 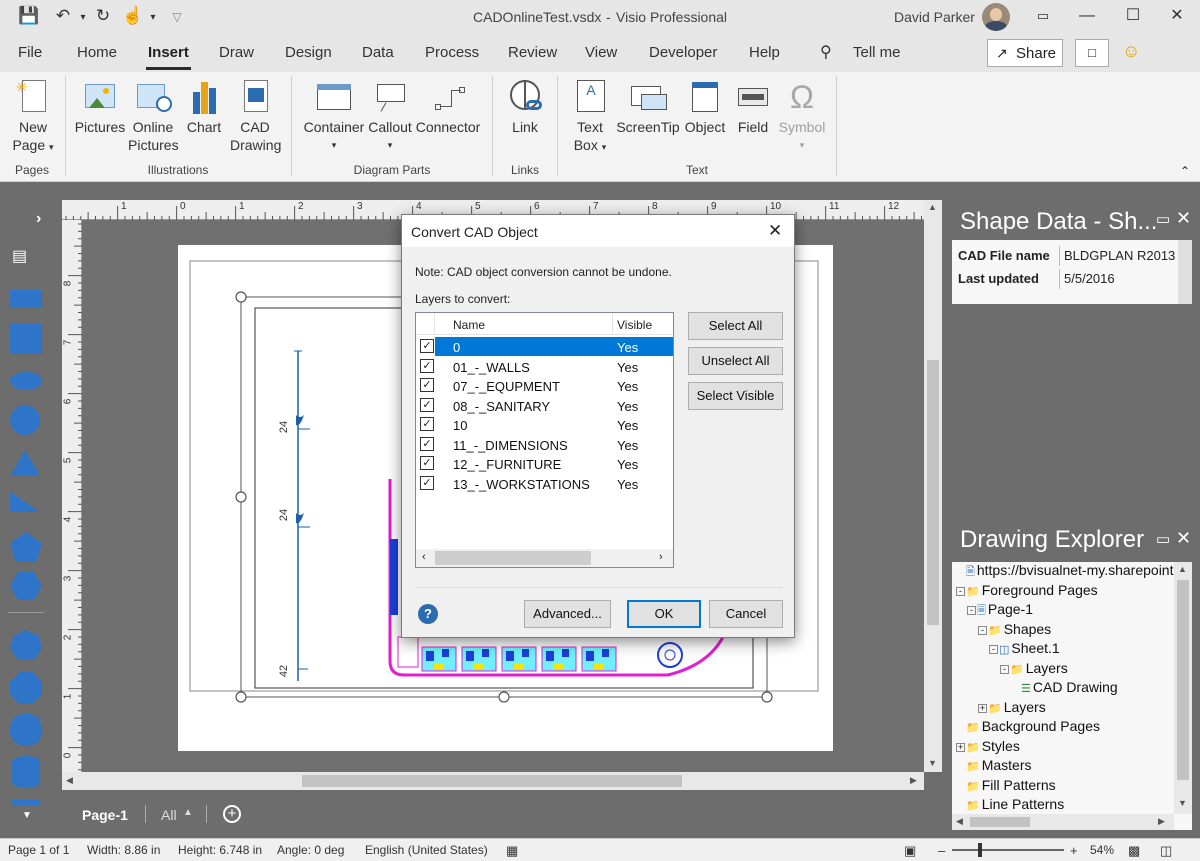 What do you see at coordinates (83, 17) in the screenshot?
I see `undo-dropdown-icon: ▾` at bounding box center [83, 17].